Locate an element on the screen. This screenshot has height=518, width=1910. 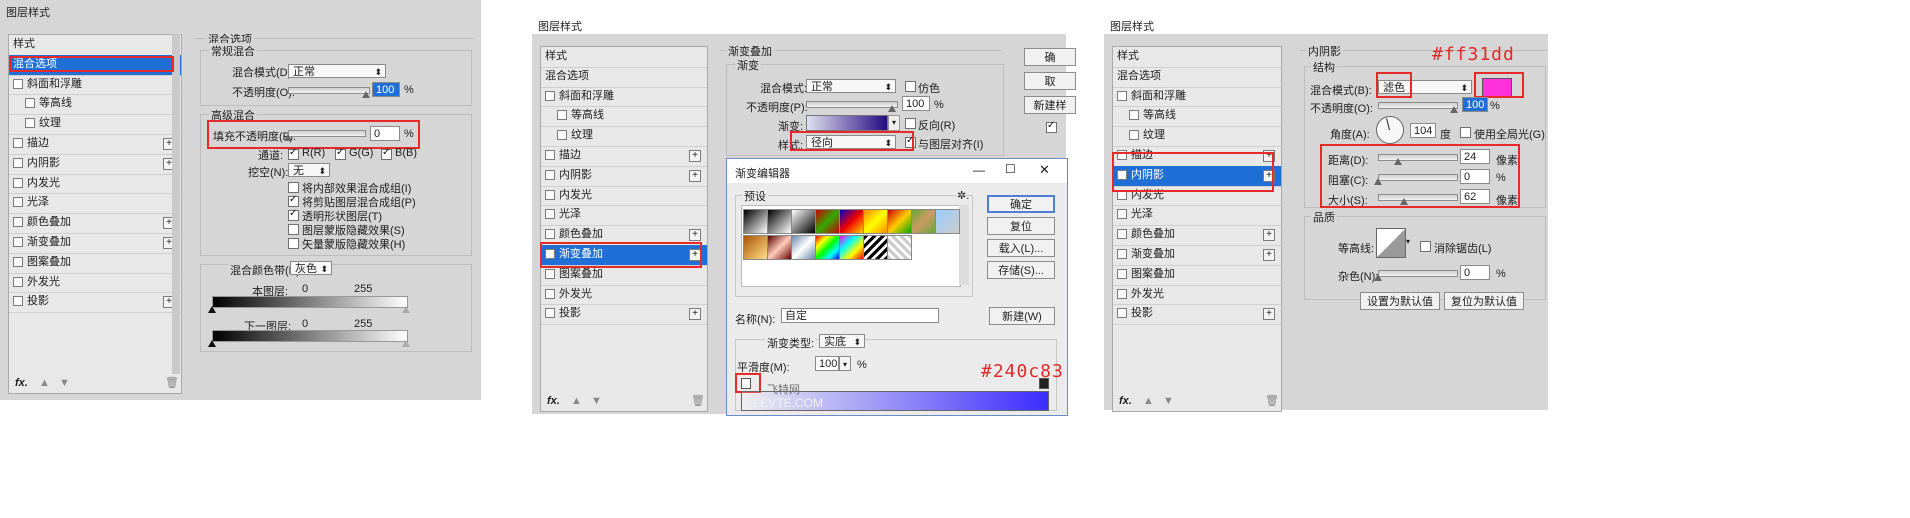
antialias-checkbox is located at coordinates (1425, 246).